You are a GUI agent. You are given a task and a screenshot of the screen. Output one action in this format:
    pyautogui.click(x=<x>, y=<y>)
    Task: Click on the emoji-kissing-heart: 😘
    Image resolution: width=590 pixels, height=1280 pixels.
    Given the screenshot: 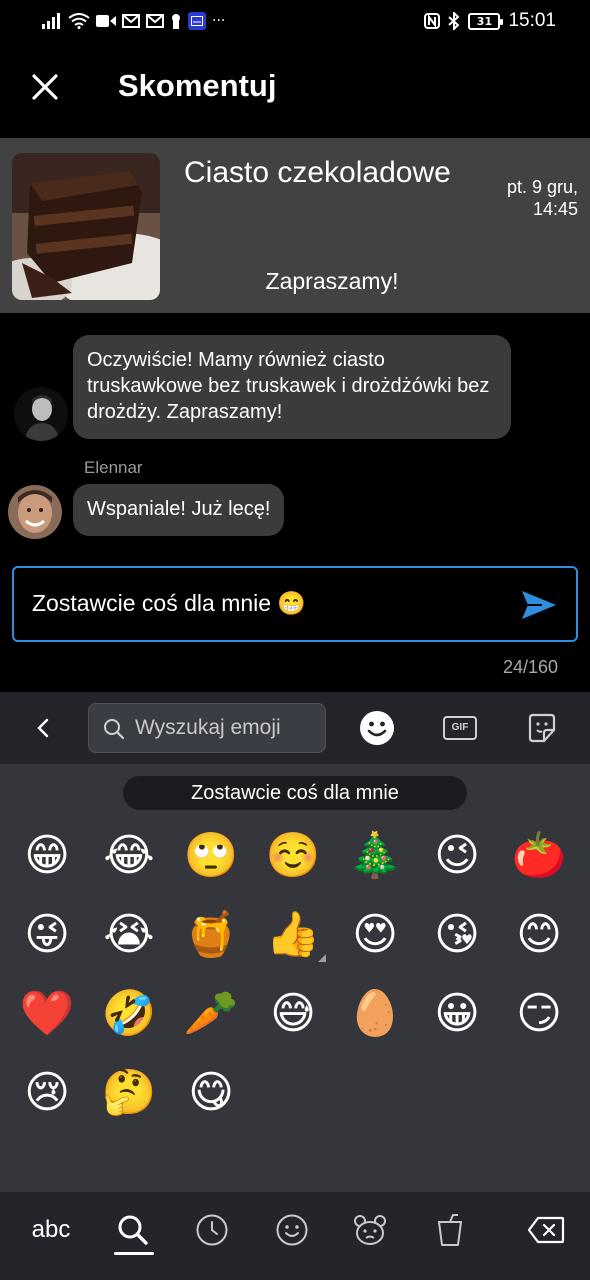 What is the action you would take?
    pyautogui.click(x=457, y=934)
    